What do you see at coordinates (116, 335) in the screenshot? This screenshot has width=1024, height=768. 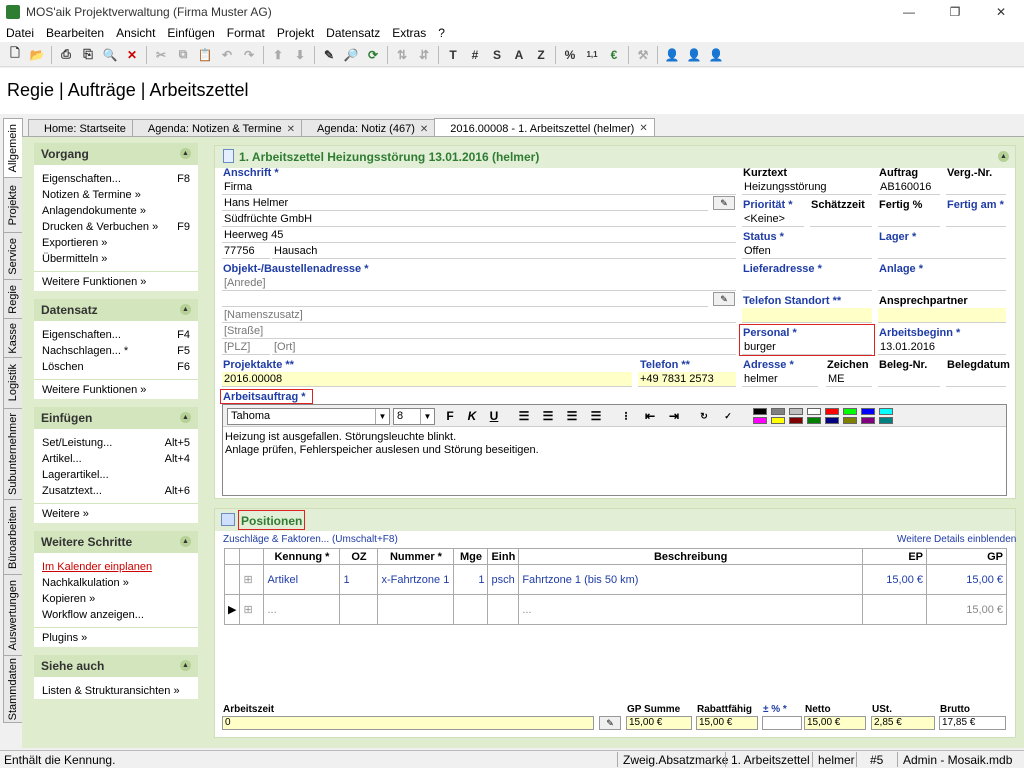 I see `sidebar-item: Eigenschaften... F4` at bounding box center [116, 335].